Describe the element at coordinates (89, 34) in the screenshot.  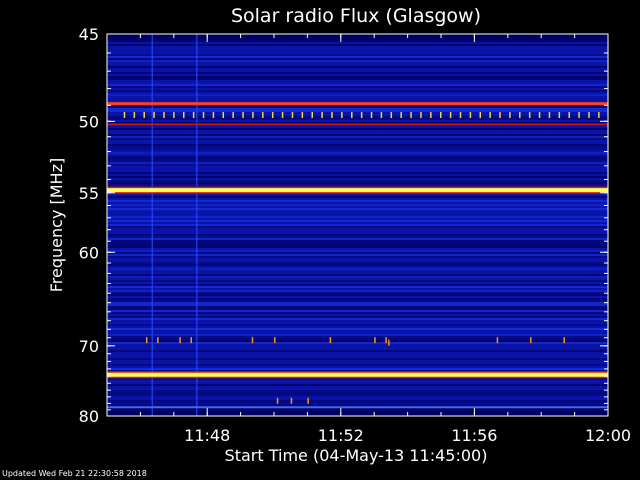
I see `y-tick-label: 45` at that location.